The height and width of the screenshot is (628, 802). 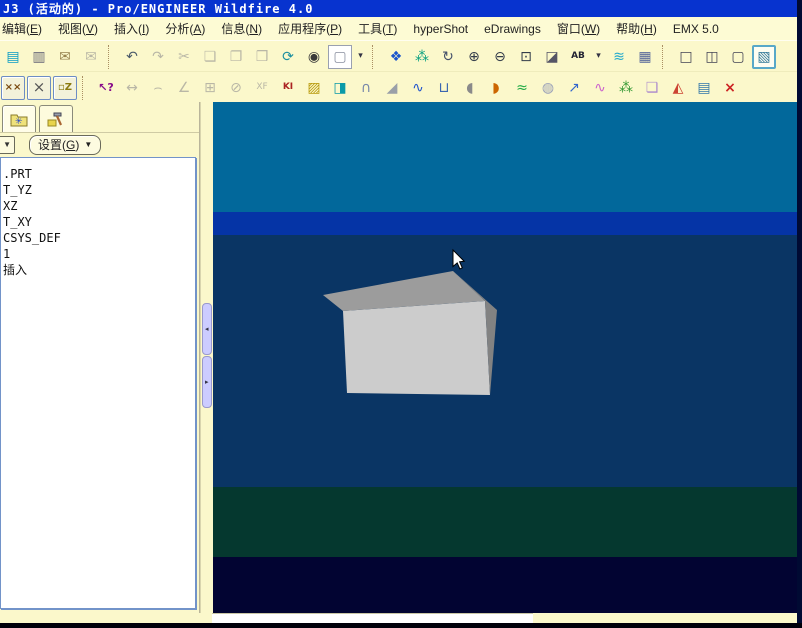 I want to click on model-tree-item: 插入, so click(x=98, y=270).